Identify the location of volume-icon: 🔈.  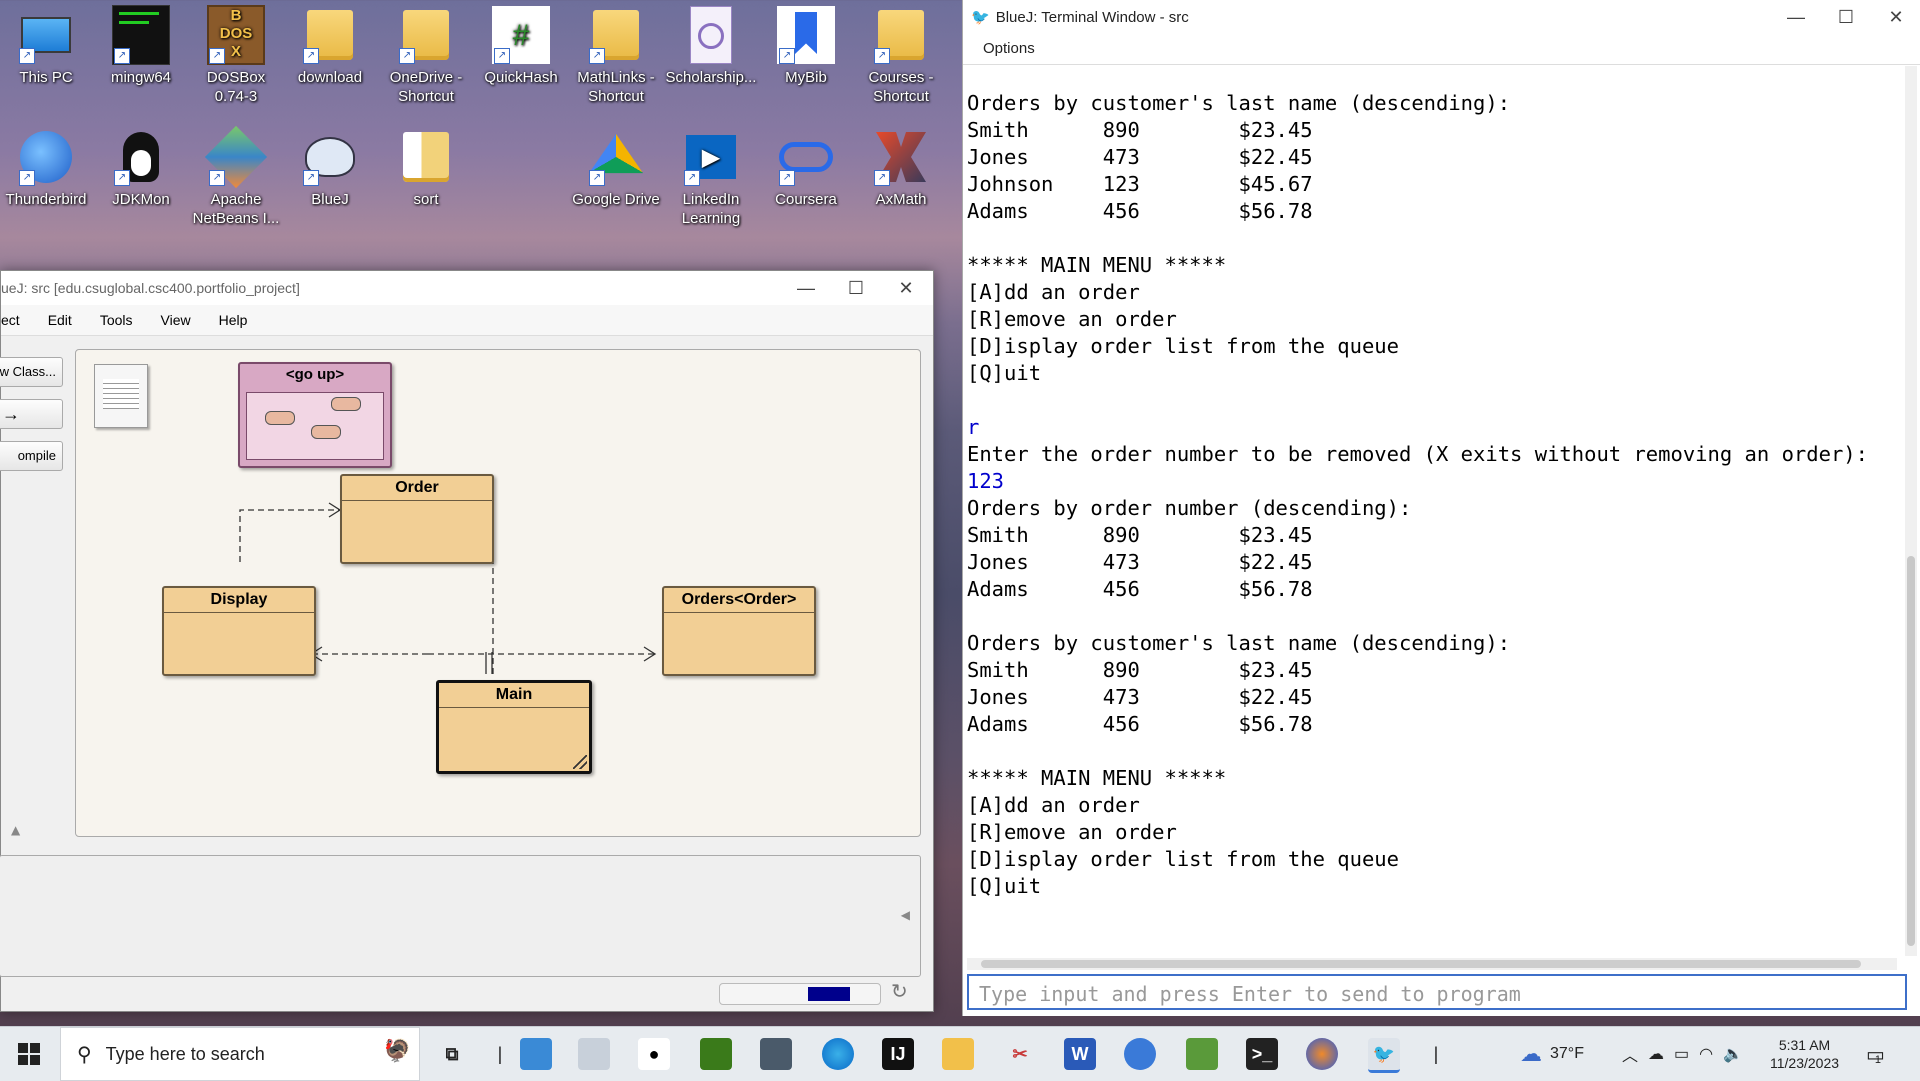
(1733, 1054).